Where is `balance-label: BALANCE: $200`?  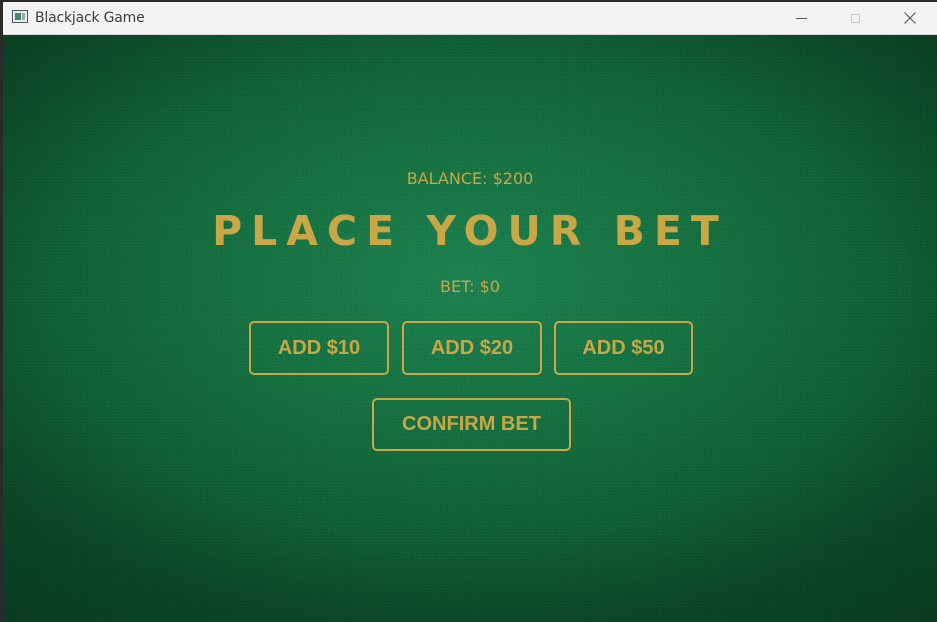
balance-label: BALANCE: $200 is located at coordinates (470, 178).